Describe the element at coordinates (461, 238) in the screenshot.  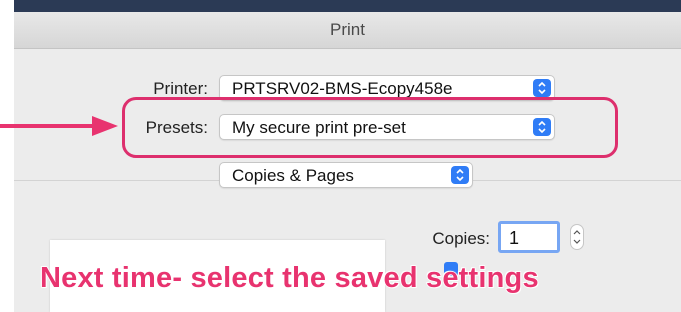
I see `copies-label: Copies:` at that location.